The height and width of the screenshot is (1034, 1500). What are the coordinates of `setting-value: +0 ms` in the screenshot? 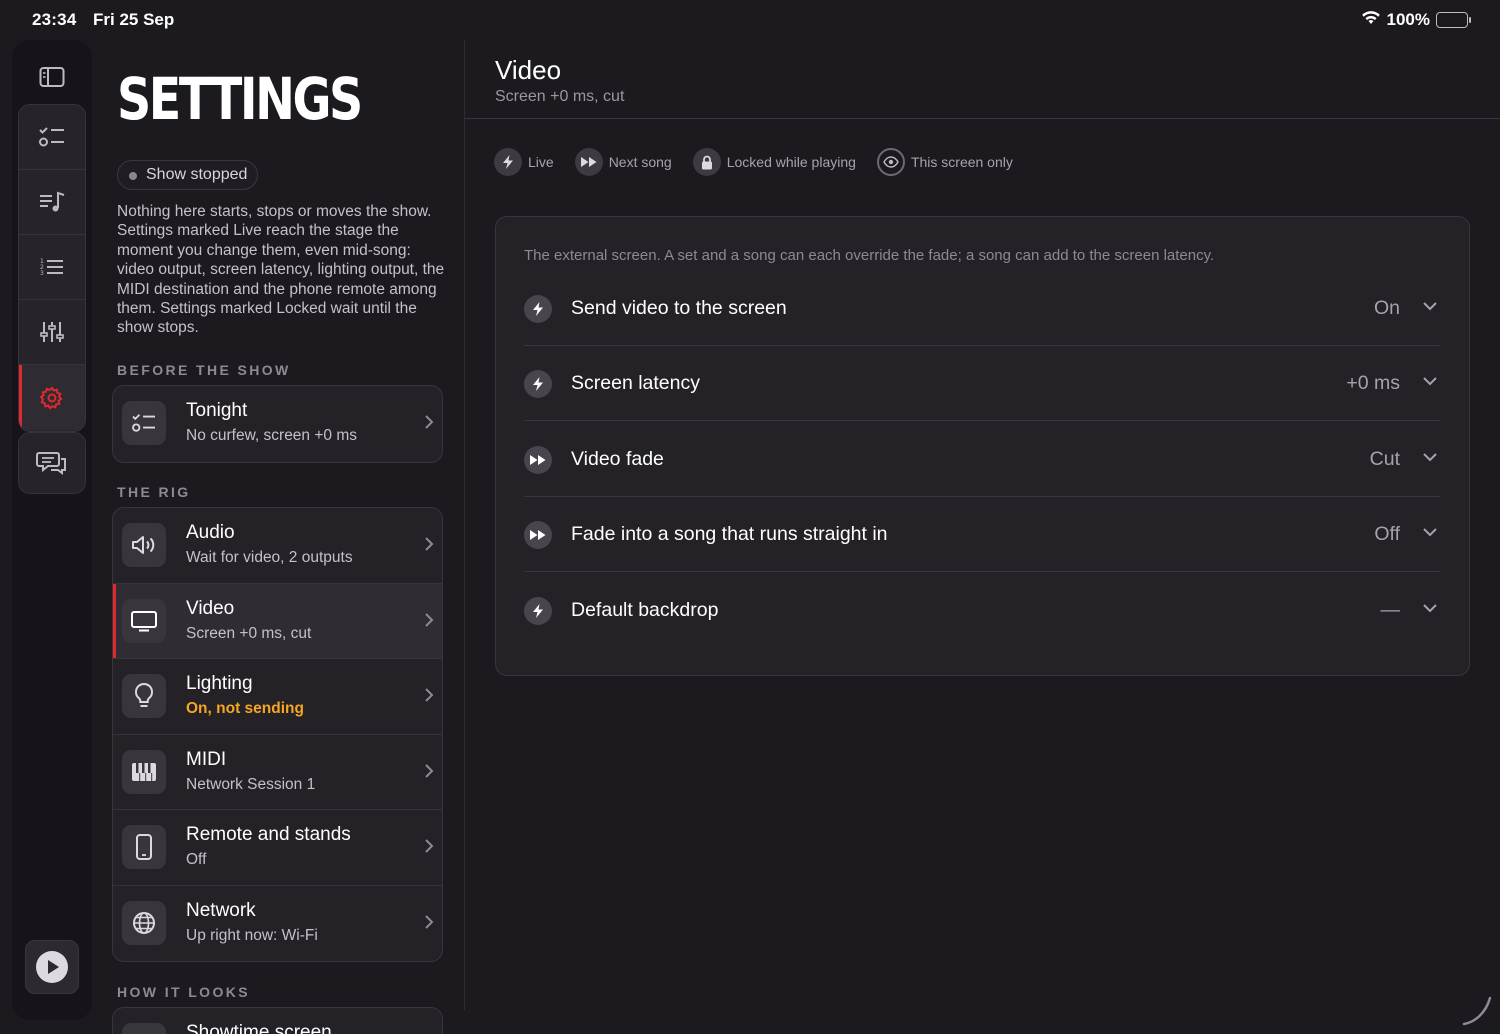 It's located at (1373, 383).